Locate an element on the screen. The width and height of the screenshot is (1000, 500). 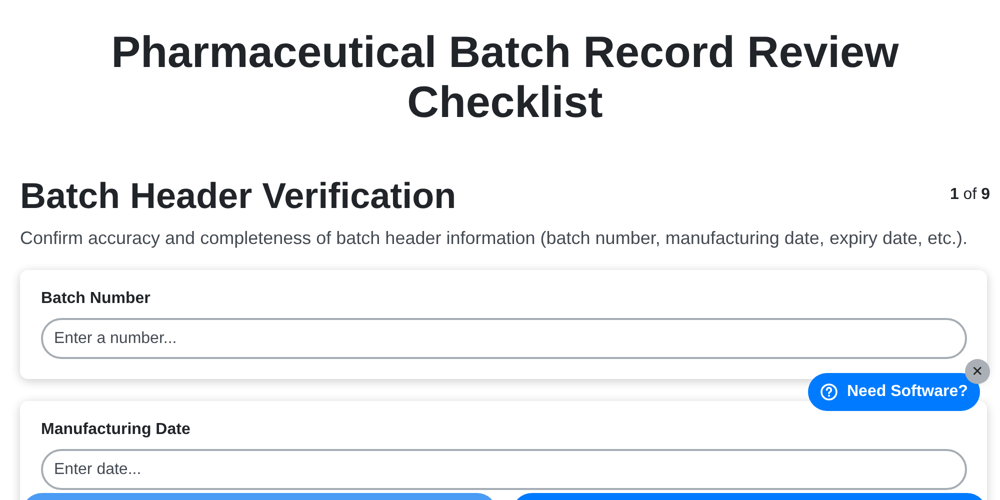
section-description: Confirm accuracy and completeness of batch header information (batch number, manufacturing date, expiry date, etc.). is located at coordinates (494, 238).